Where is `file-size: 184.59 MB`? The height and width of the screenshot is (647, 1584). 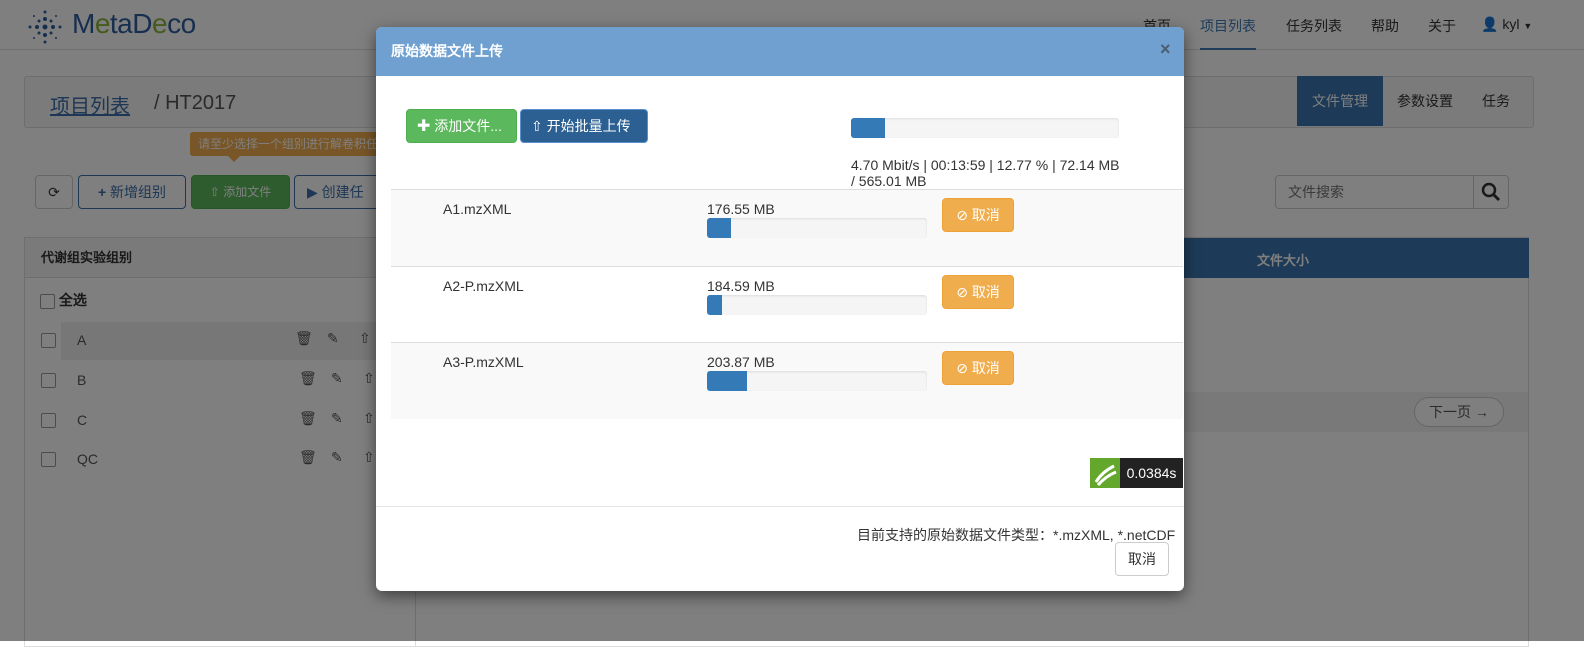 file-size: 184.59 MB is located at coordinates (741, 286).